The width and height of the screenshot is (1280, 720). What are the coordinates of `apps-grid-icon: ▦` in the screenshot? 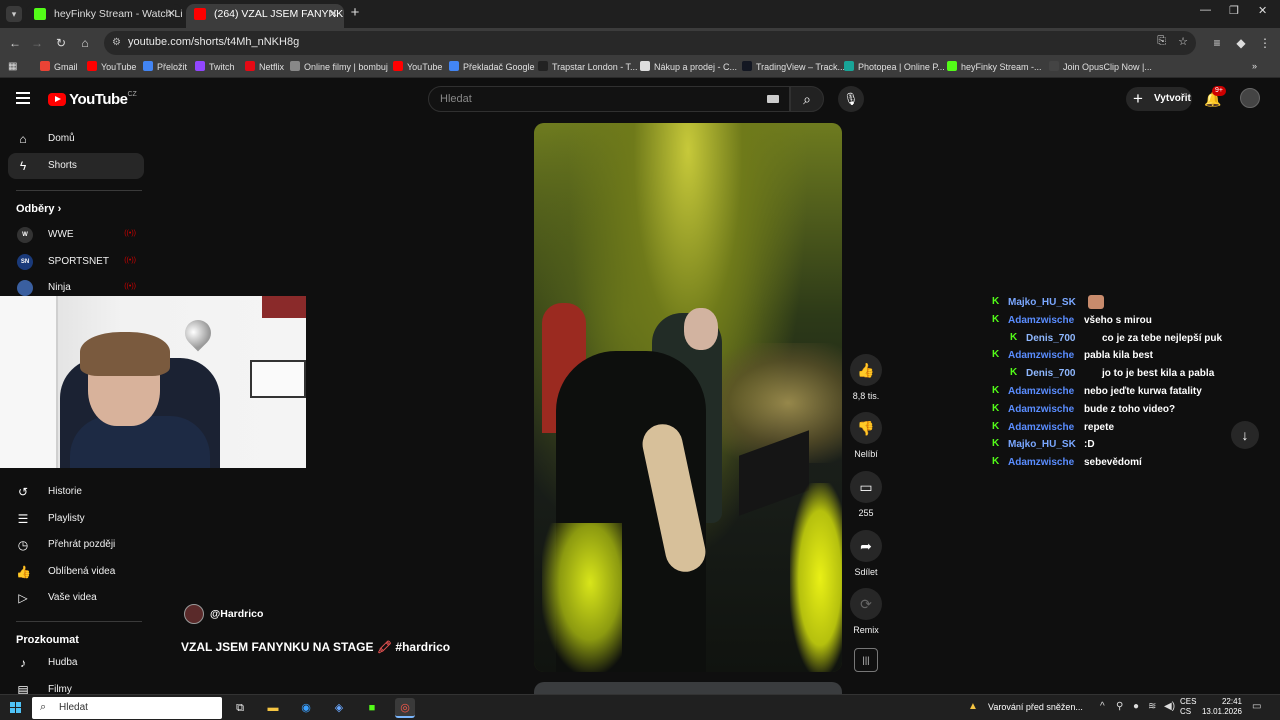 It's located at (12, 66).